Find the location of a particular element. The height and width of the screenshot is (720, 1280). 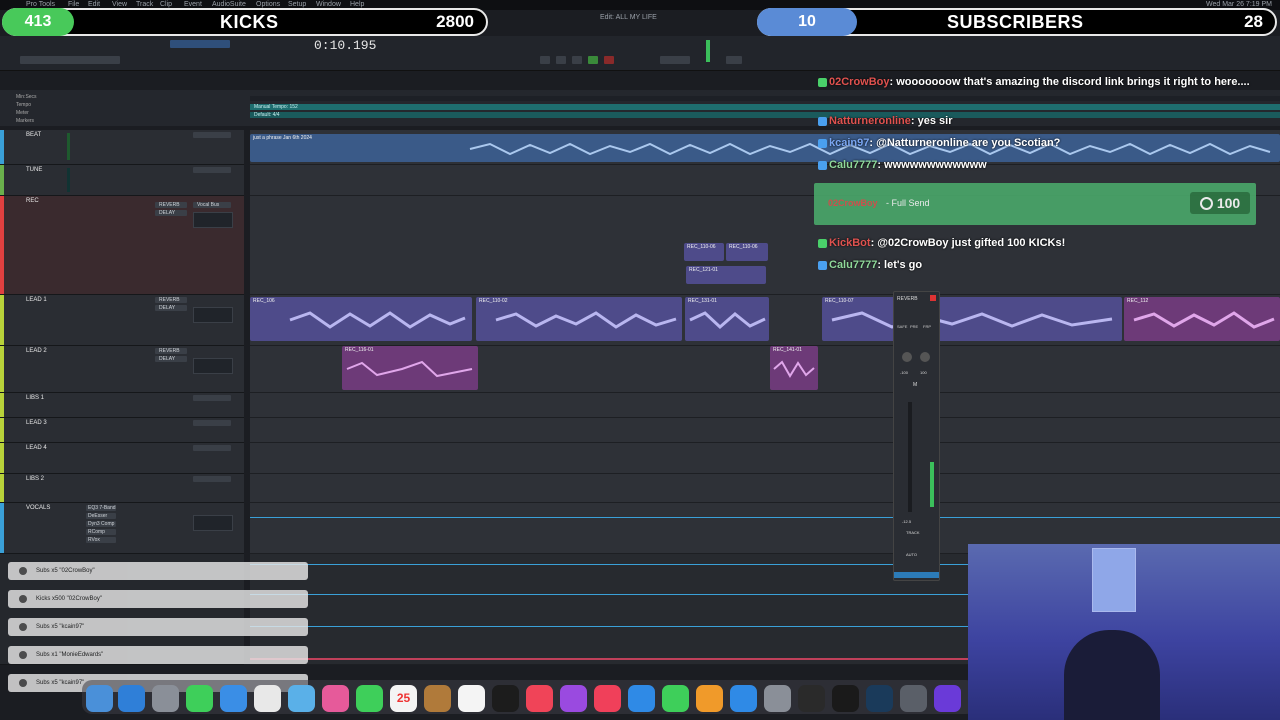

insert-slot-5: RVox is located at coordinates (101, 540).